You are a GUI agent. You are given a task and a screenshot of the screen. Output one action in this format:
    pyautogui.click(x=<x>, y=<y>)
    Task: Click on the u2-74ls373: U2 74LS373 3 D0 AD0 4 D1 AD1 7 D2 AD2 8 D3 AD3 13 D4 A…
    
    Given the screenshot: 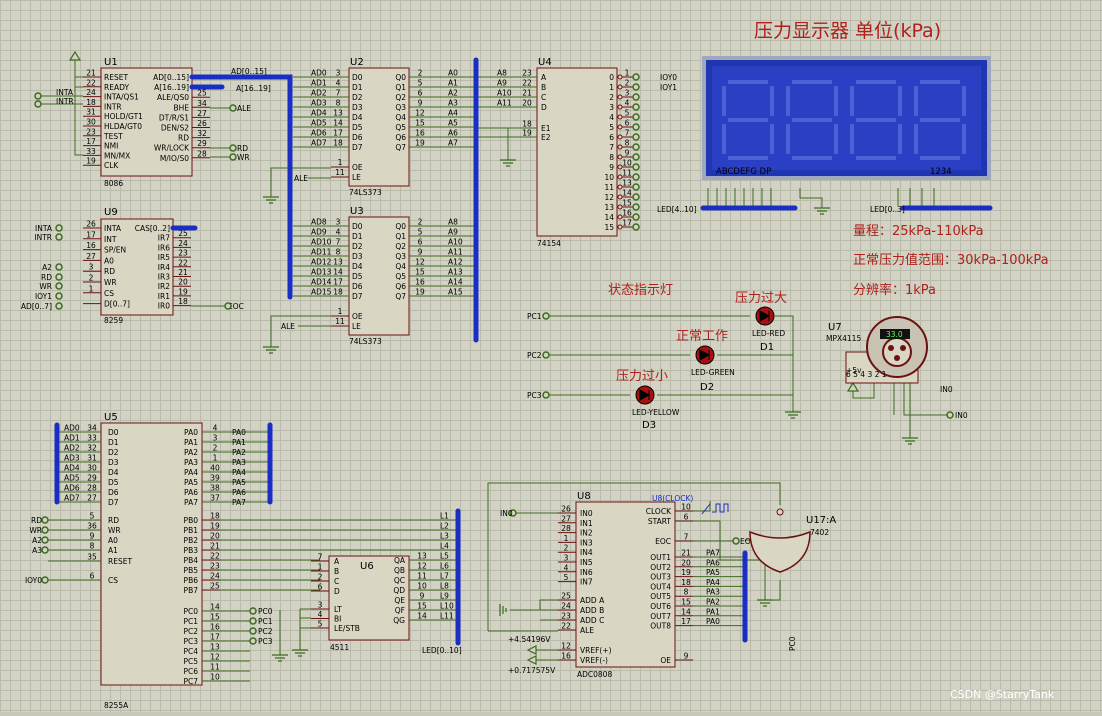 What is the action you would take?
    pyautogui.click(x=384, y=127)
    